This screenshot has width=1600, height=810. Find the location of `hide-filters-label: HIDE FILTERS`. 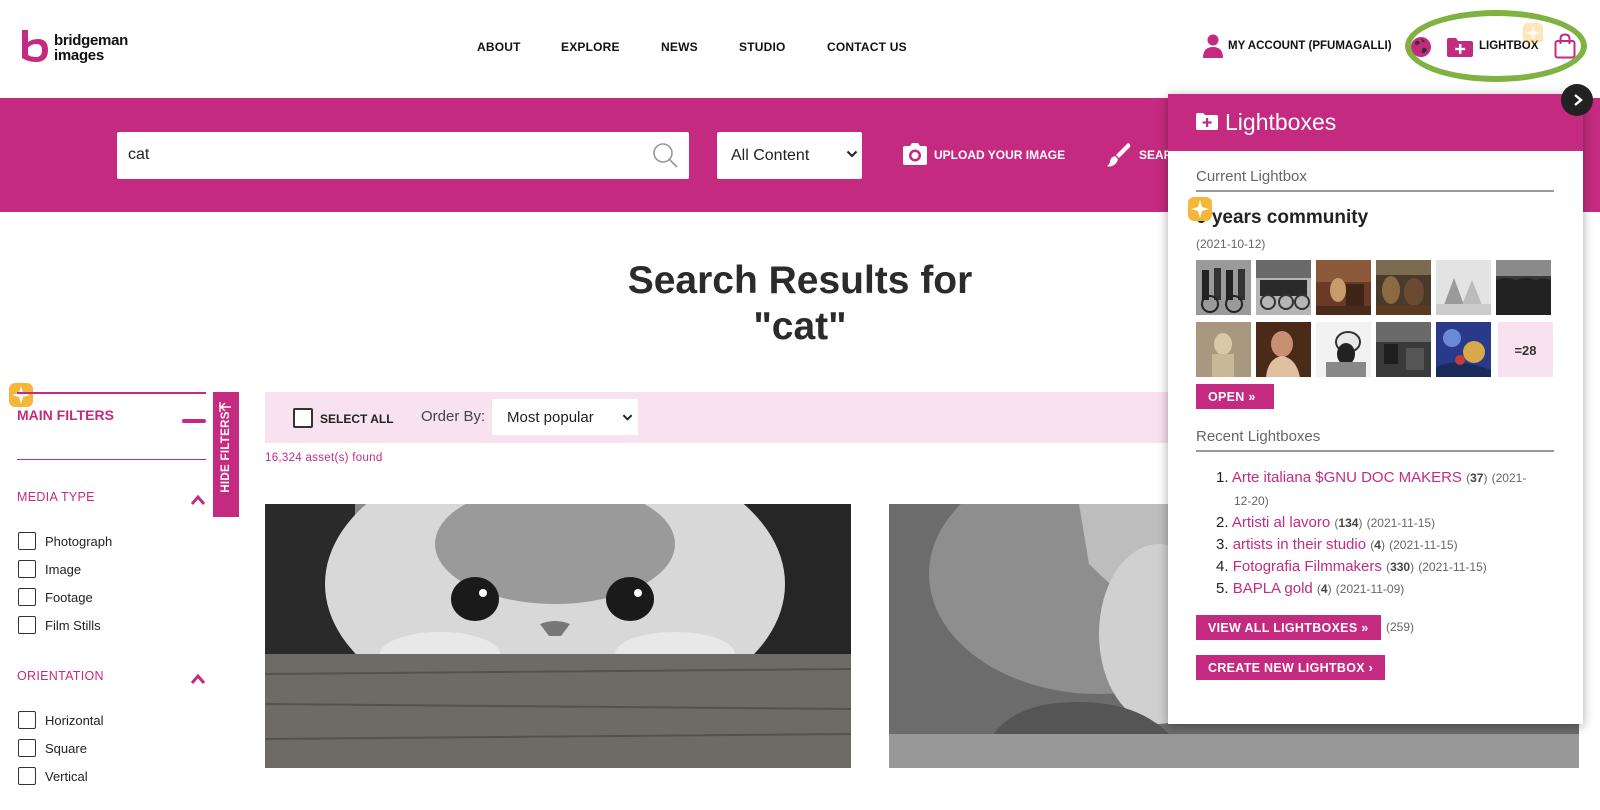

hide-filters-label: HIDE FILTERS is located at coordinates (226, 452).